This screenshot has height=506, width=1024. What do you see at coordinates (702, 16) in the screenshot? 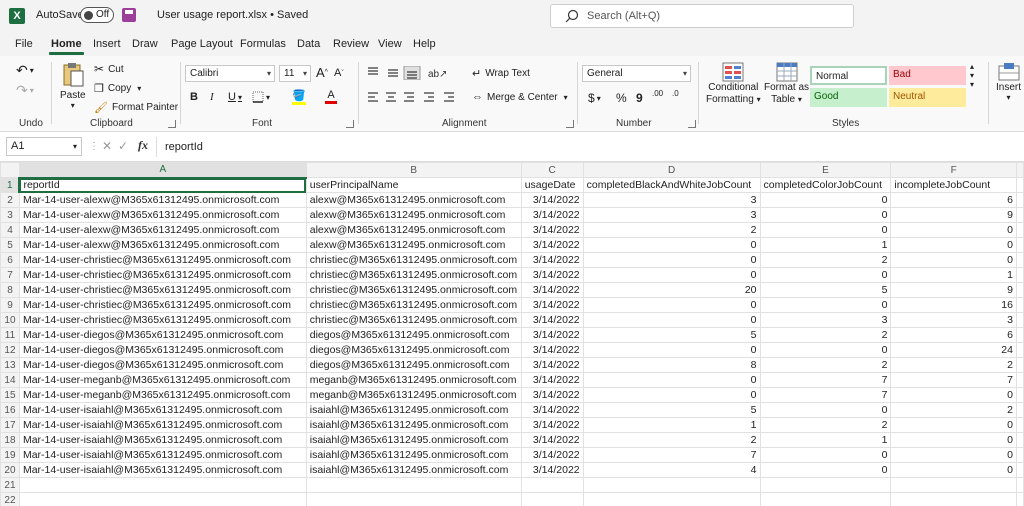
I see `search-box` at bounding box center [702, 16].